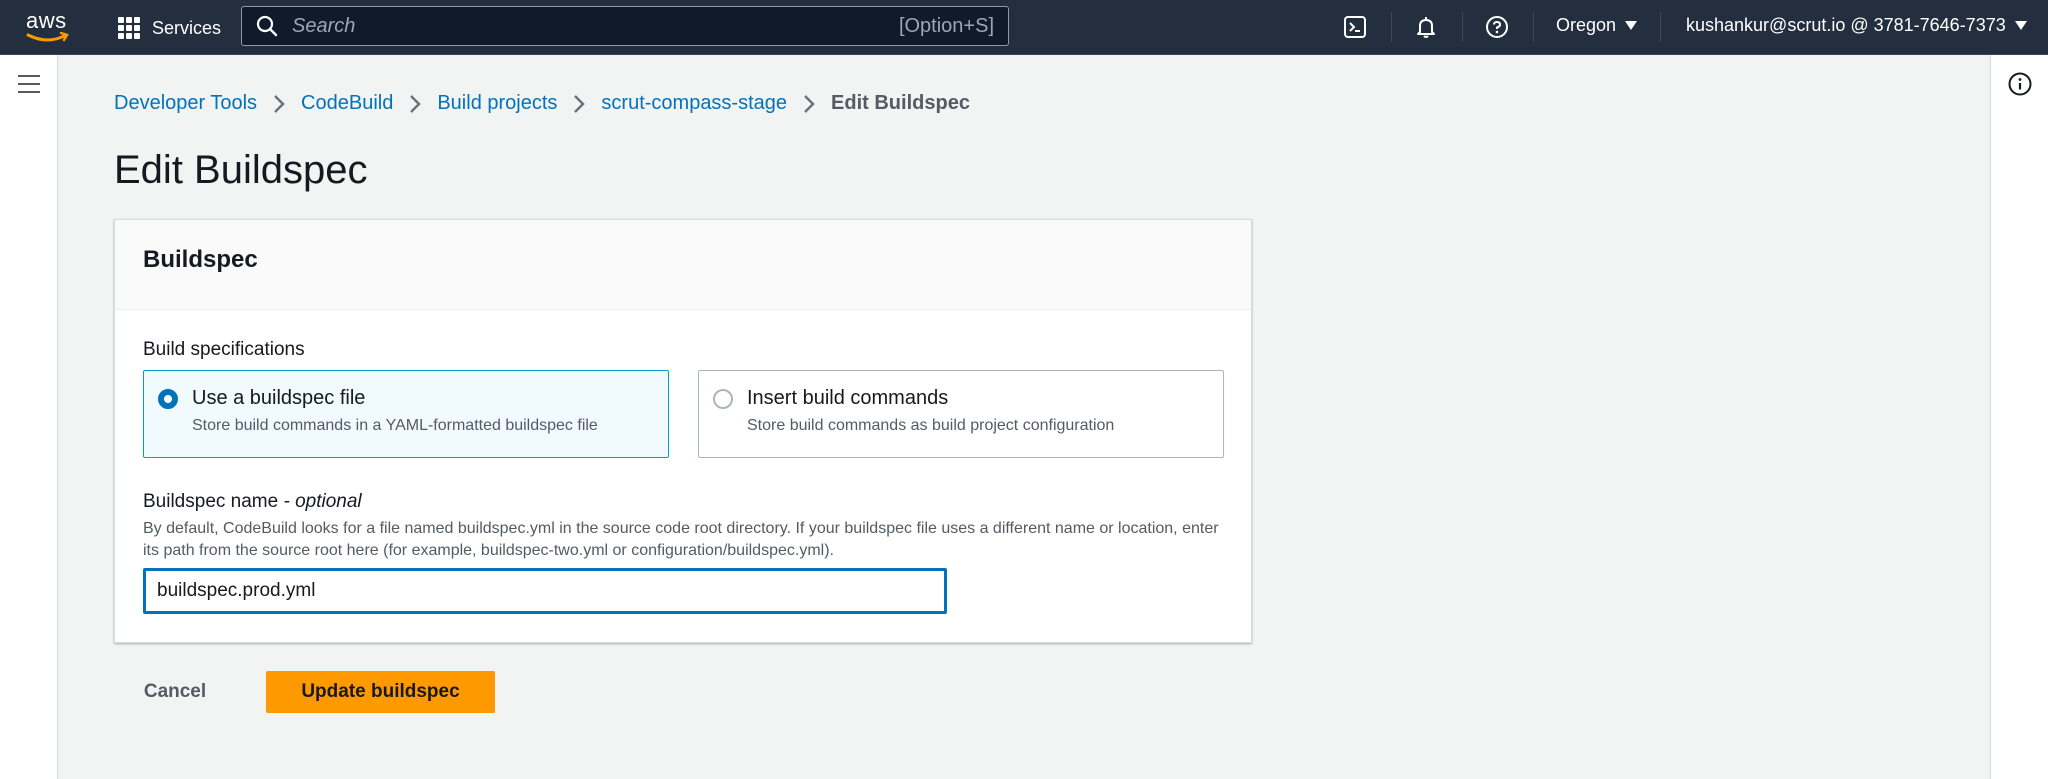  I want to click on buildspec-name-label: Buildspec name - optional, so click(252, 502).